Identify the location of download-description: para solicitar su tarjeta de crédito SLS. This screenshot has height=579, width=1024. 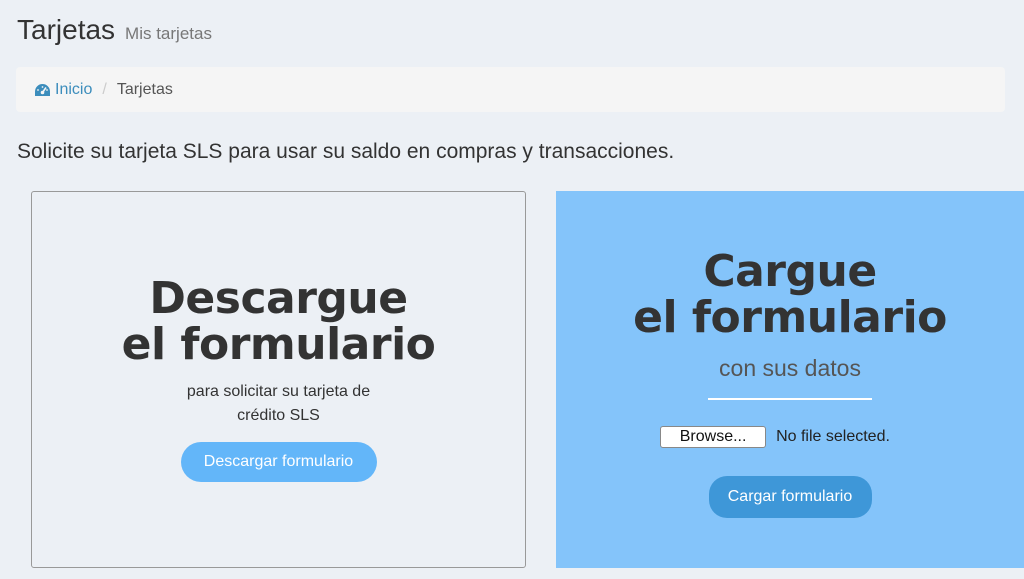
(279, 404).